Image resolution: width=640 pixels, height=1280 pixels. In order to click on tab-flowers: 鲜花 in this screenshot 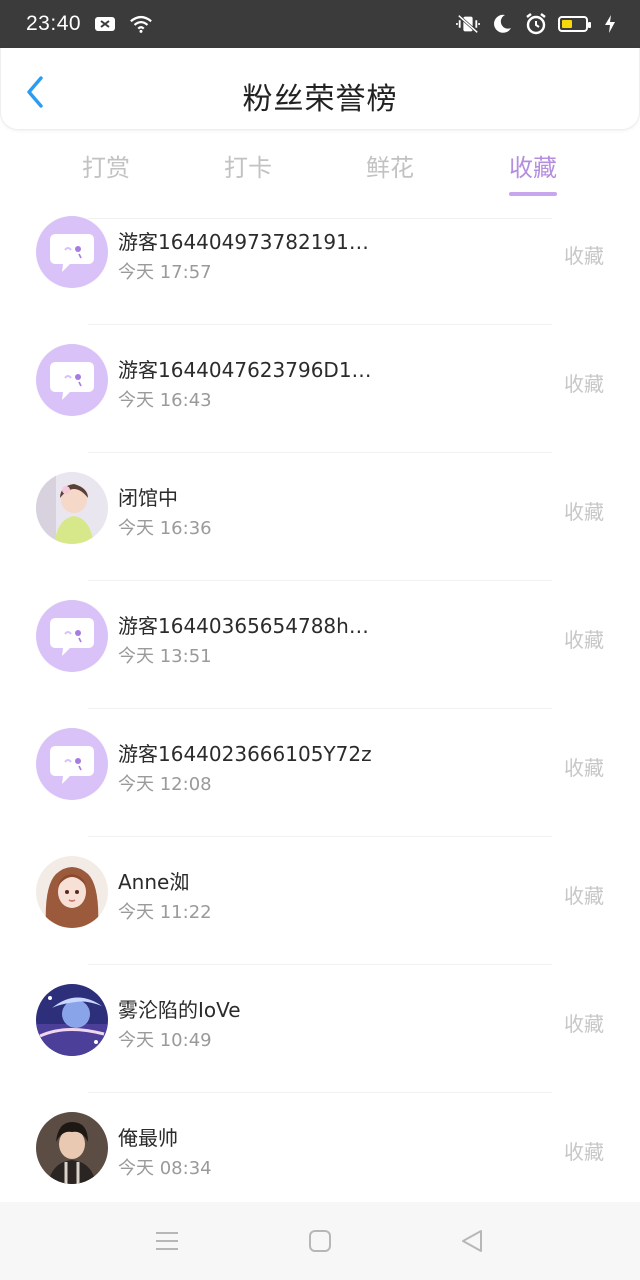, I will do `click(390, 165)`.